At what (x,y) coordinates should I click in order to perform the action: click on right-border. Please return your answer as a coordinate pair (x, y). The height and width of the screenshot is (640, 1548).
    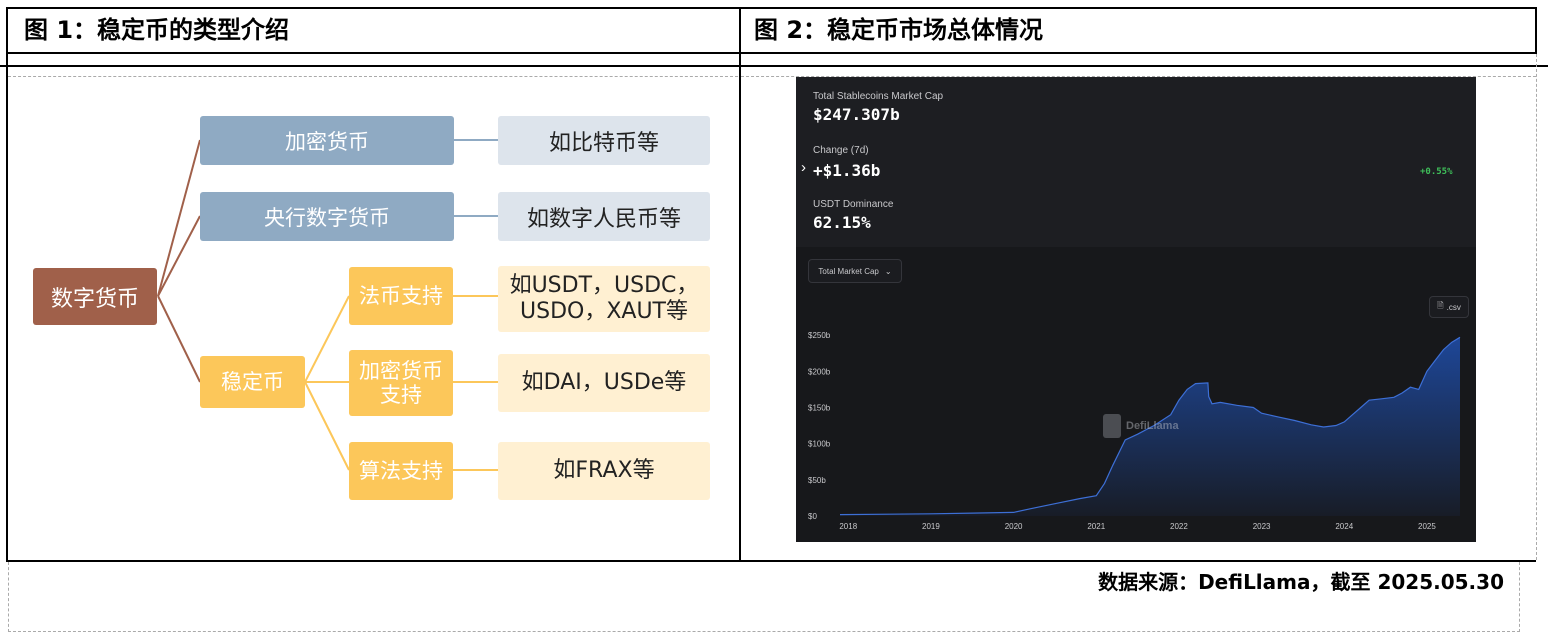
    Looking at the image, I should click on (1536, 30).